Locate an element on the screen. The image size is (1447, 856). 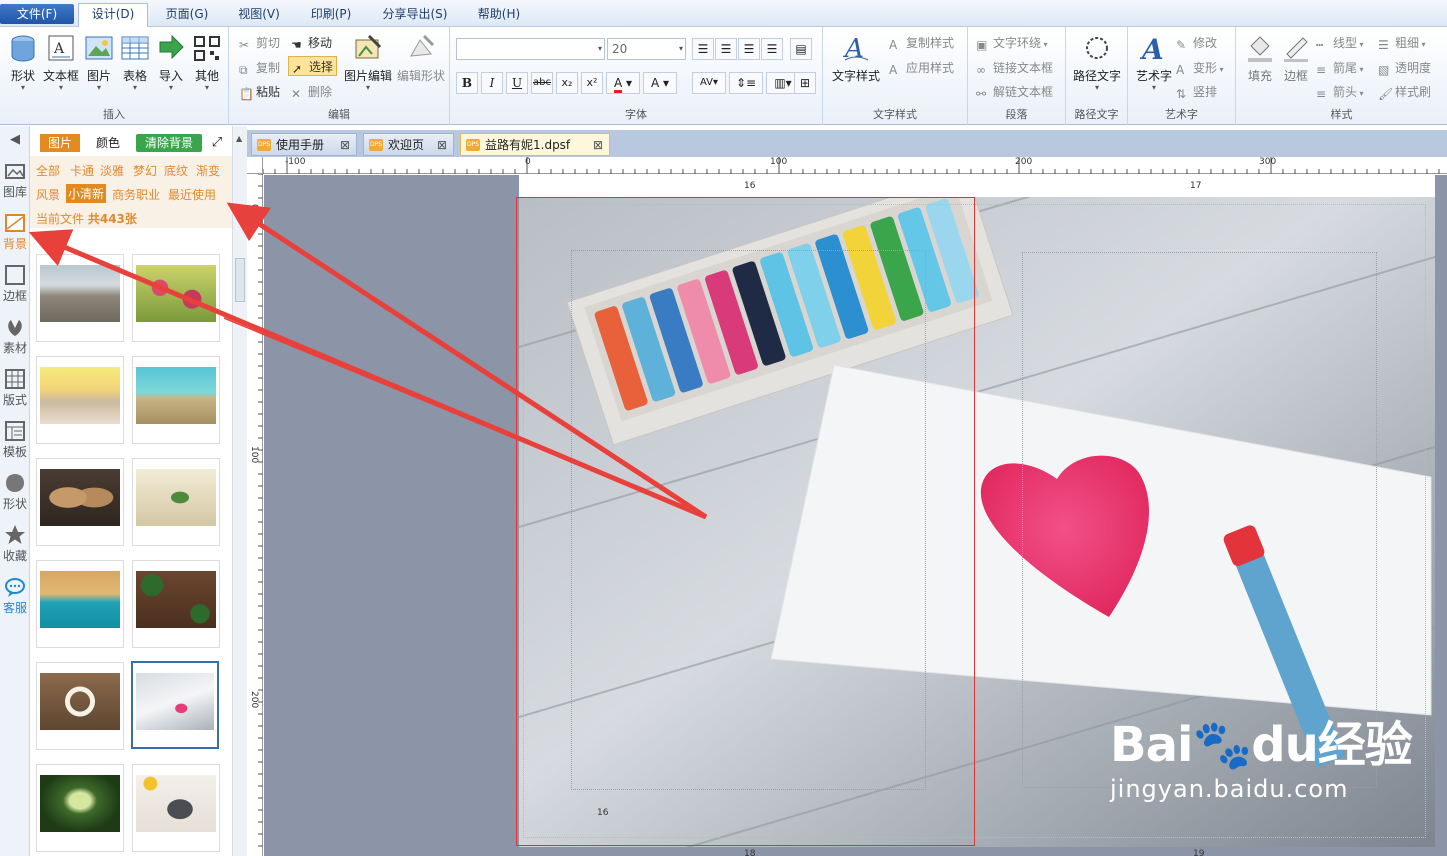
bg-thumb-daisy-heart is located at coordinates (80, 706).